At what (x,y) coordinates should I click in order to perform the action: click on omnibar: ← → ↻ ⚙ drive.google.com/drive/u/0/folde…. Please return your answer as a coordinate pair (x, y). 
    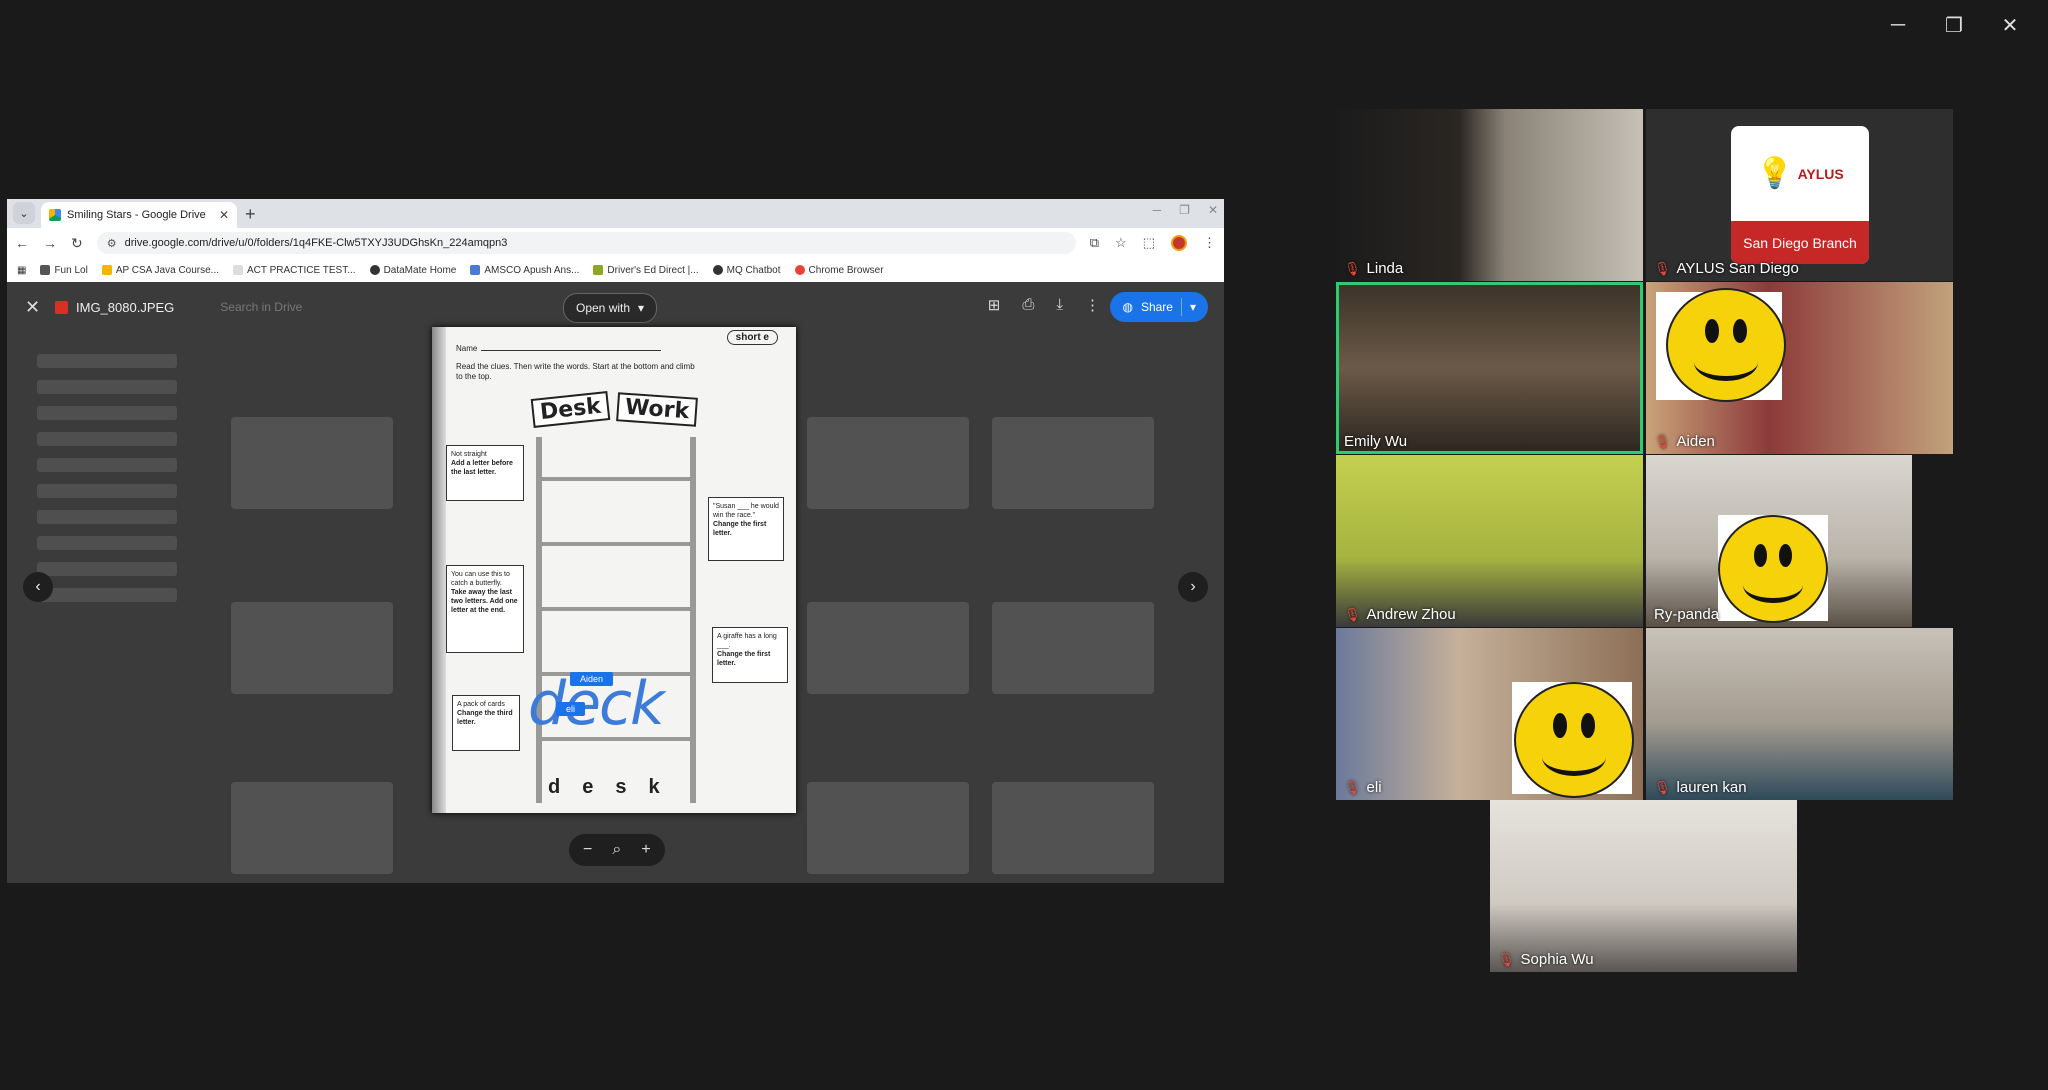
    Looking at the image, I should click on (615, 243).